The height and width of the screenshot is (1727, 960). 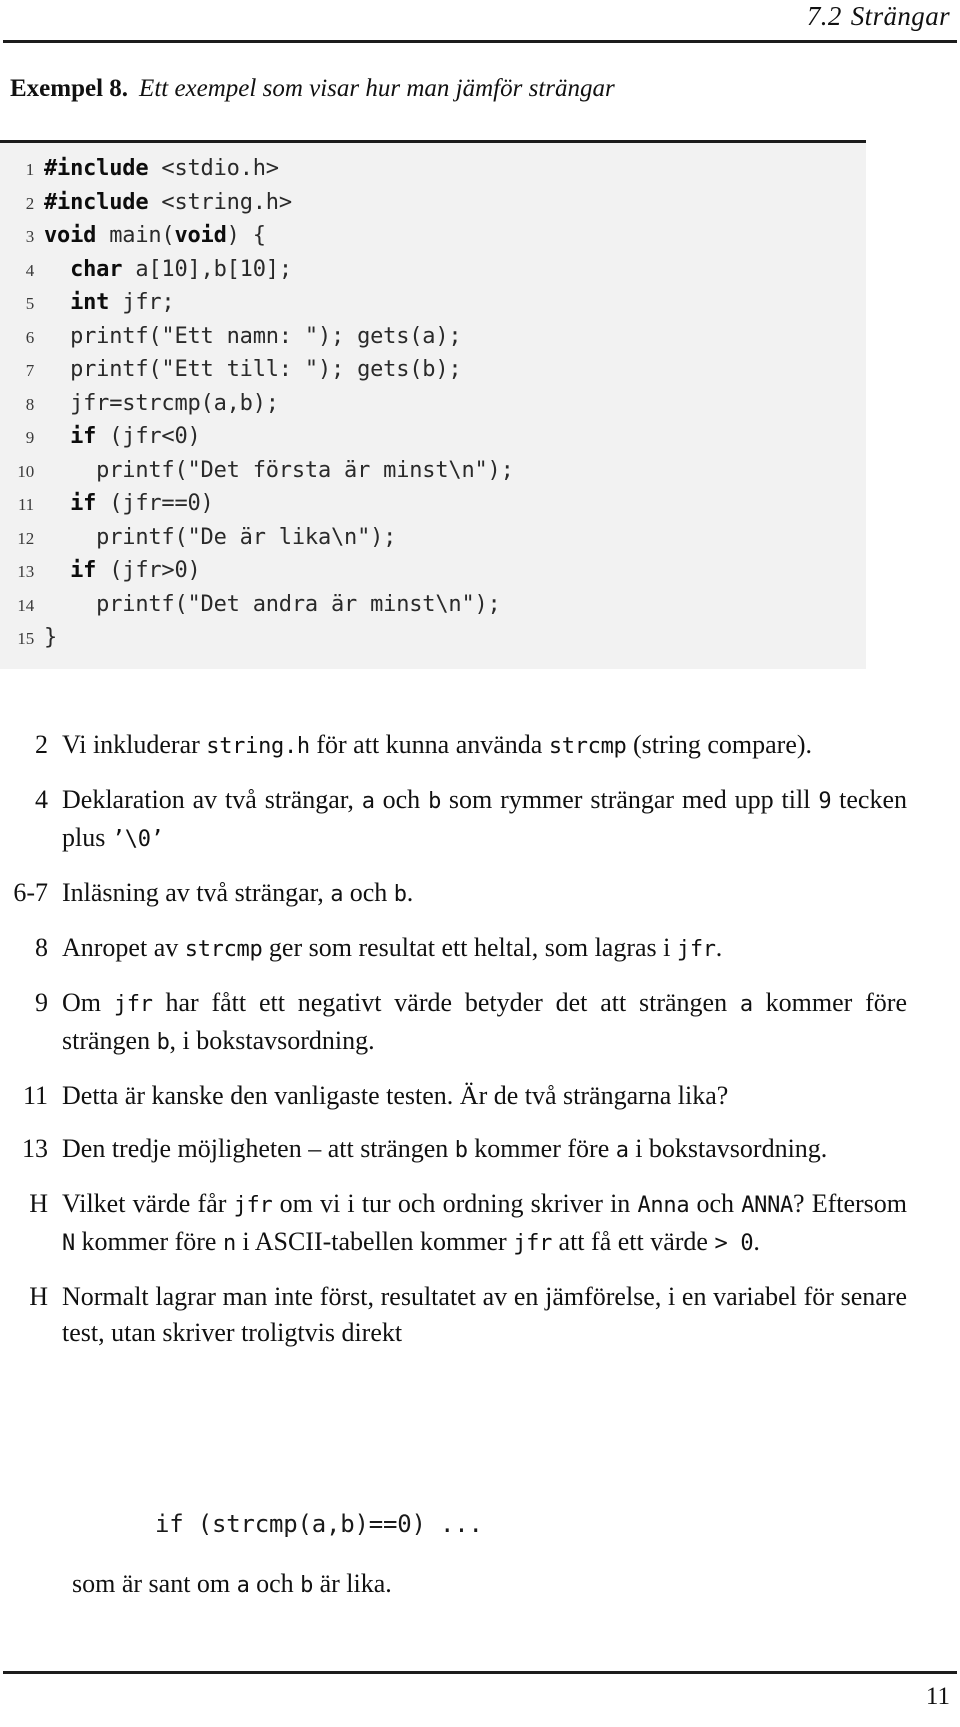 What do you see at coordinates (41, 947) in the screenshot?
I see `explanation-label: 8` at bounding box center [41, 947].